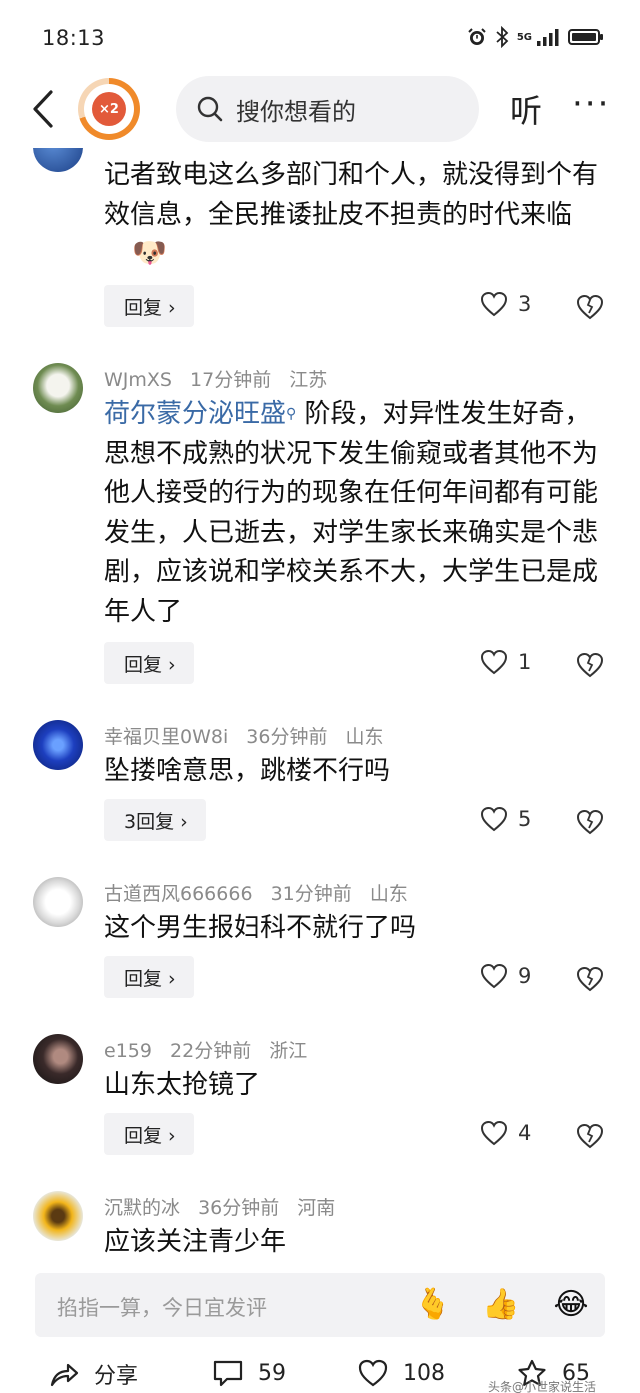 The image size is (640, 1393). I want to click on comment-meta: 古道西风666666 31分钟前 山东, so click(262, 892).